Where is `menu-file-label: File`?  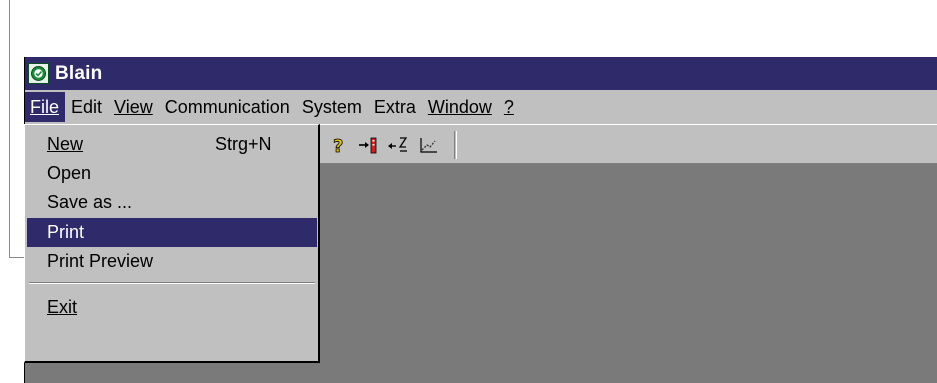 menu-file-label: File is located at coordinates (45, 107).